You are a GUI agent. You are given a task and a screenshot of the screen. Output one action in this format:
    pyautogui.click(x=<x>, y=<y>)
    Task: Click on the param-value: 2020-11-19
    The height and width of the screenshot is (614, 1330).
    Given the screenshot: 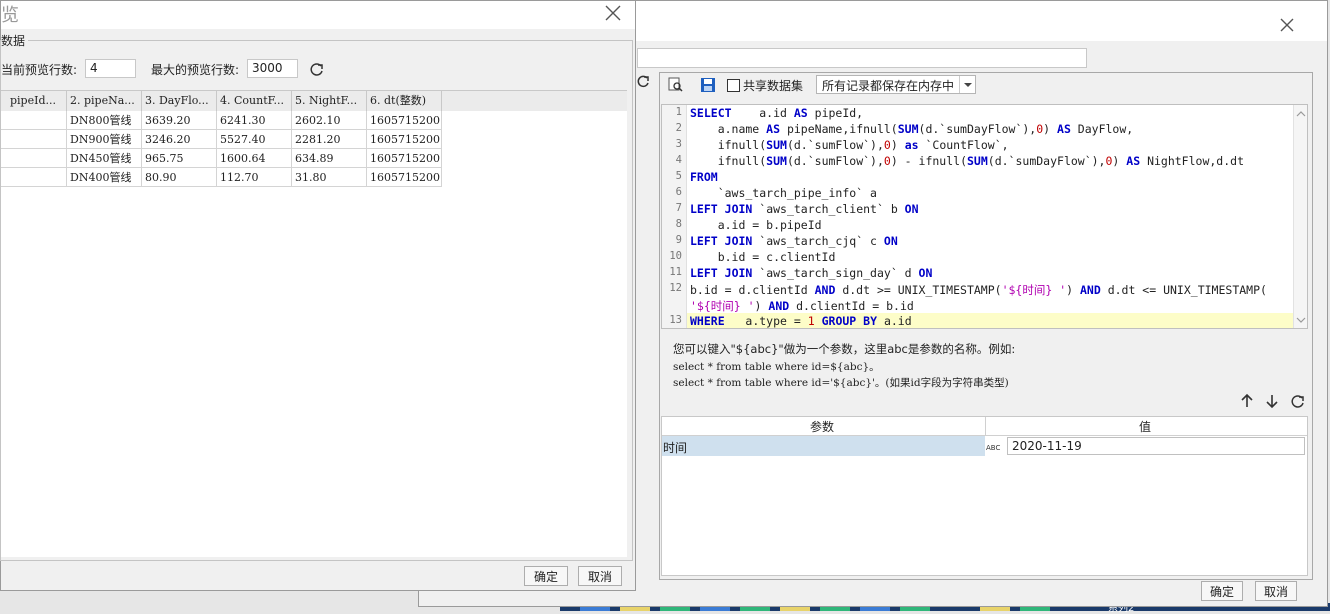 What is the action you would take?
    pyautogui.click(x=1047, y=446)
    